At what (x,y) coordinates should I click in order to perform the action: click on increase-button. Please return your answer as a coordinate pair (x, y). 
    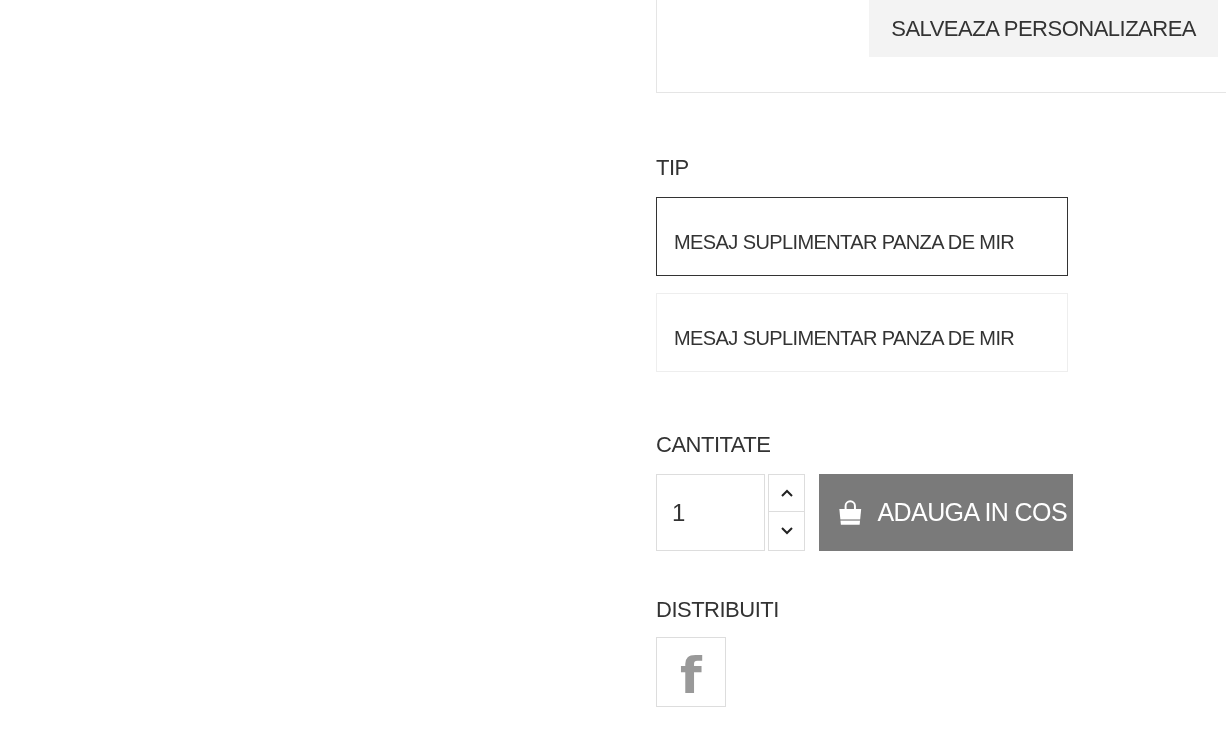
    Looking at the image, I should click on (786, 493).